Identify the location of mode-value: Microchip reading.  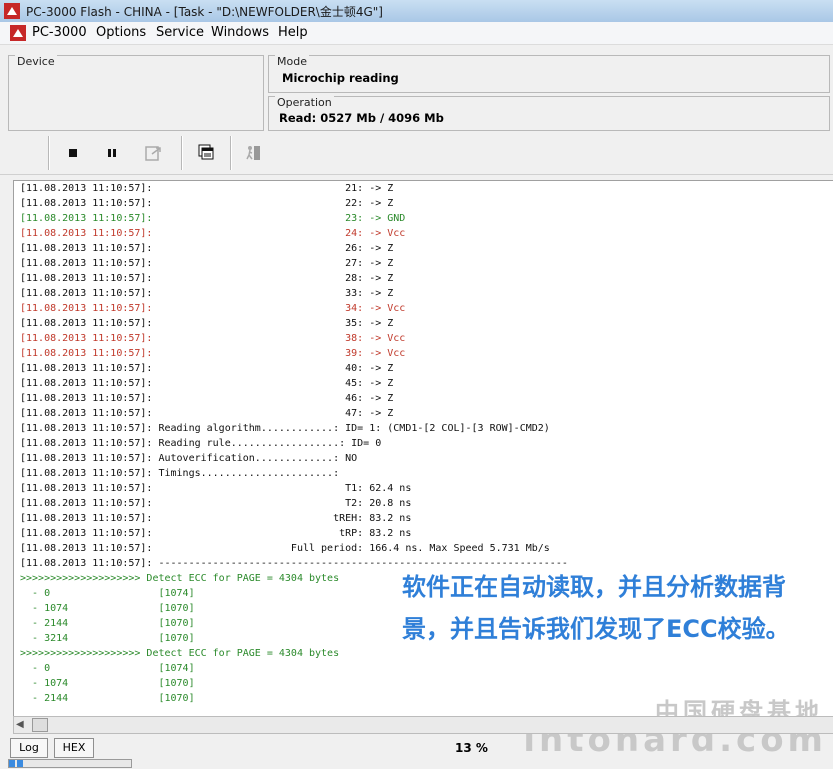
(340, 78).